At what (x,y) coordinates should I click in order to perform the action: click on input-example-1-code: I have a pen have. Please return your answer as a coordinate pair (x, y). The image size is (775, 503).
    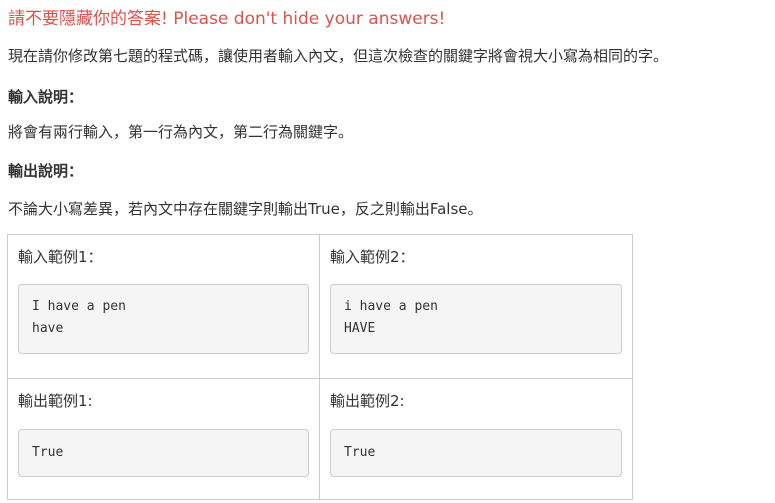
    Looking at the image, I should click on (163, 319).